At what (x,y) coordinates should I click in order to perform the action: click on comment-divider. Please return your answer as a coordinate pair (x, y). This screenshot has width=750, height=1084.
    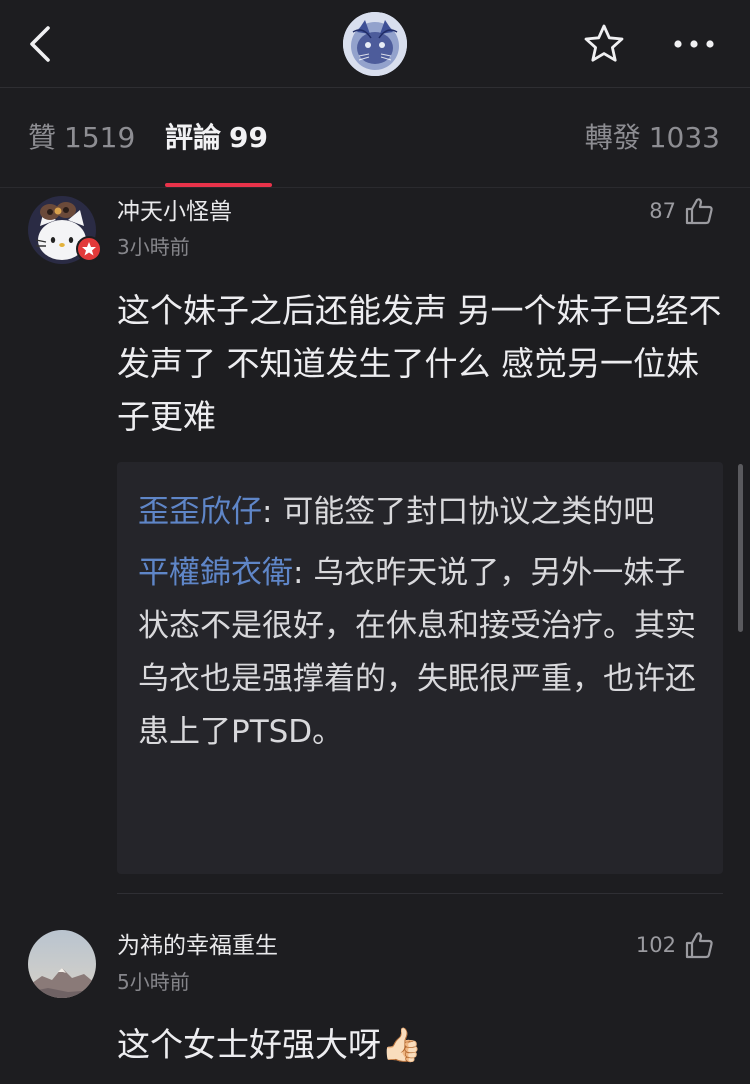
    Looking at the image, I should click on (420, 893).